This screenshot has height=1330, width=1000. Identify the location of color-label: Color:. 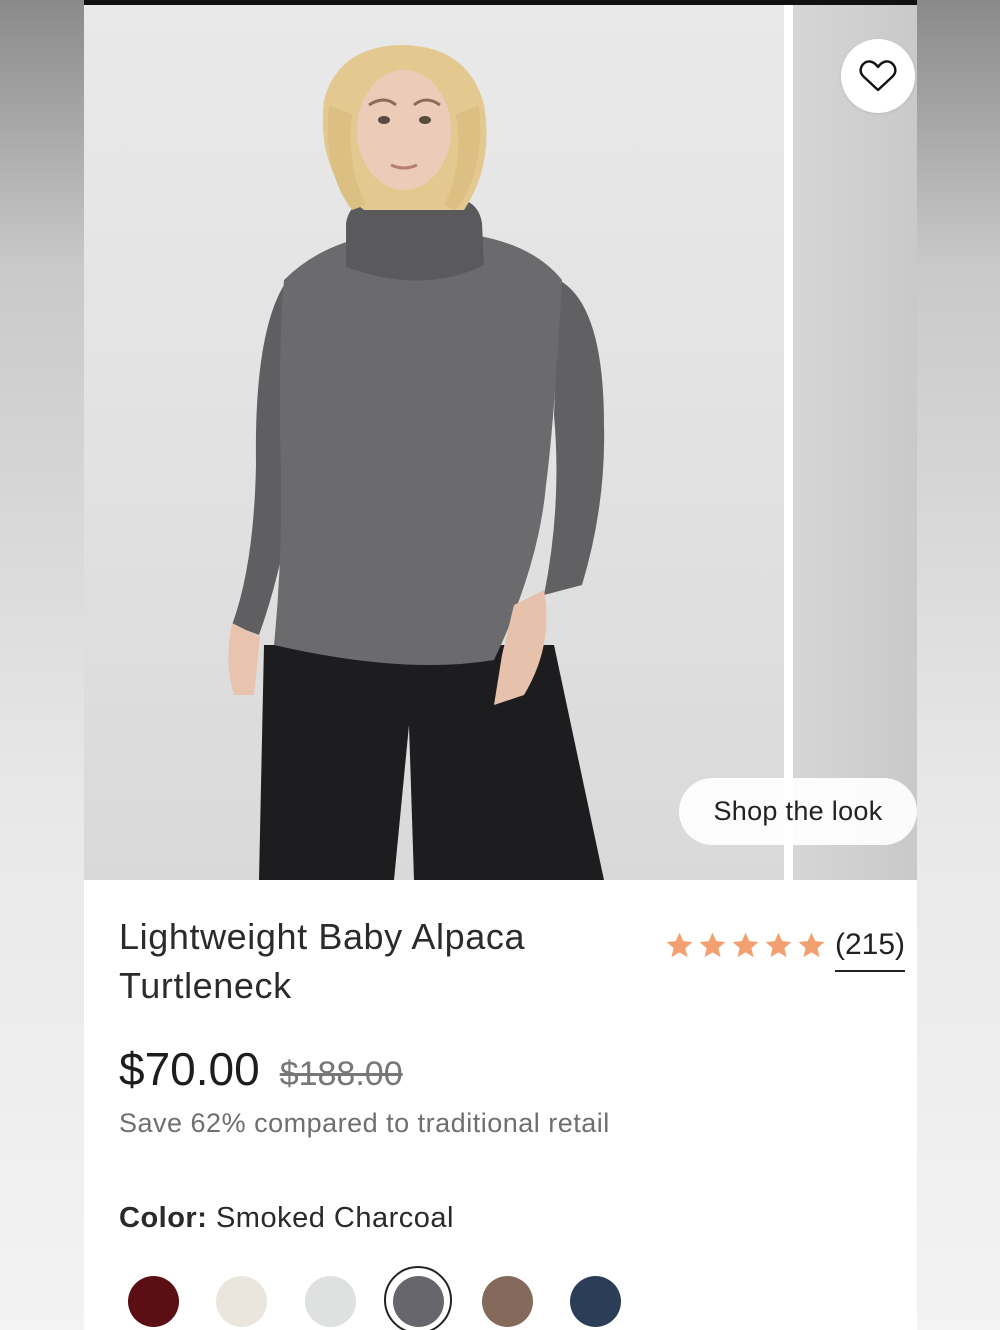
(163, 1218).